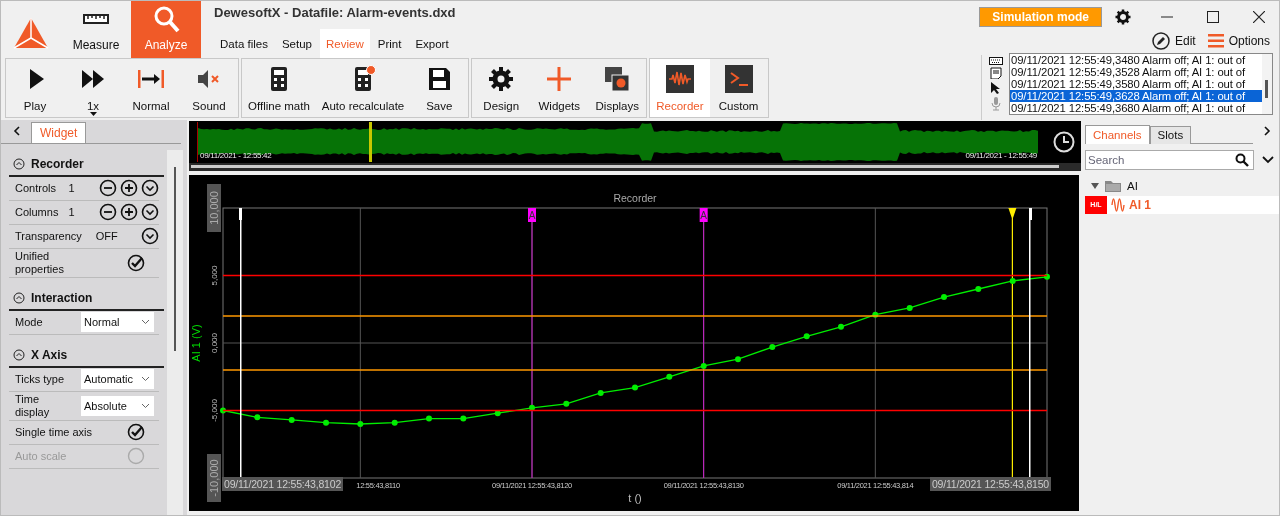 This screenshot has height=516, width=1280. I want to click on toolbar-button: Save, so click(439, 88).